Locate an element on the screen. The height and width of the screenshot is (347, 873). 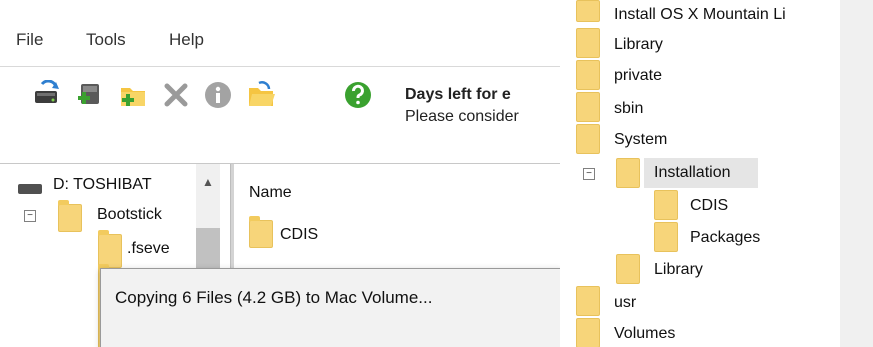
tree-item-bootstick: Bootstick is located at coordinates (129, 215).